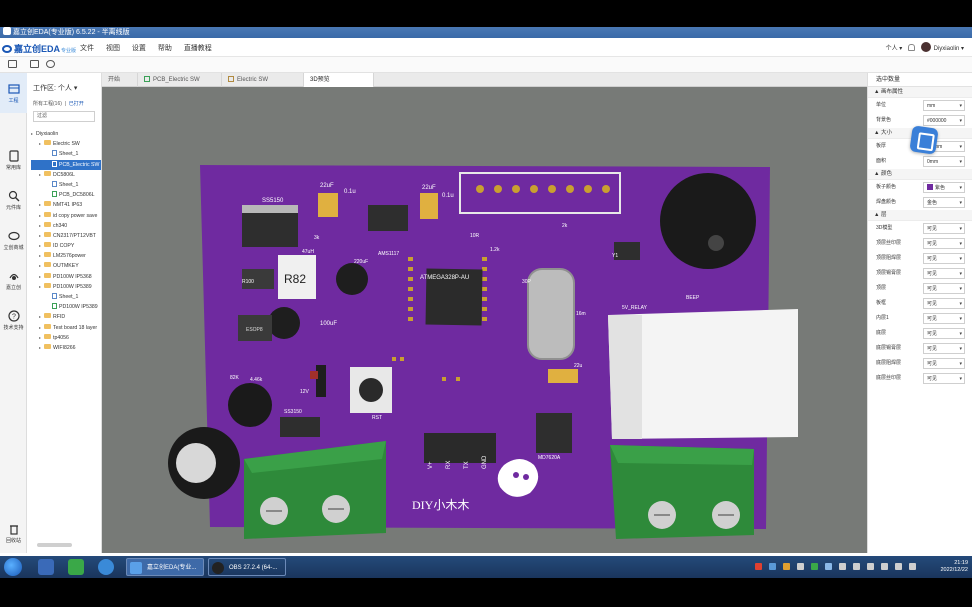 The image size is (972, 607). What do you see at coordinates (12, 64) in the screenshot?
I see `home-icon` at bounding box center [12, 64].